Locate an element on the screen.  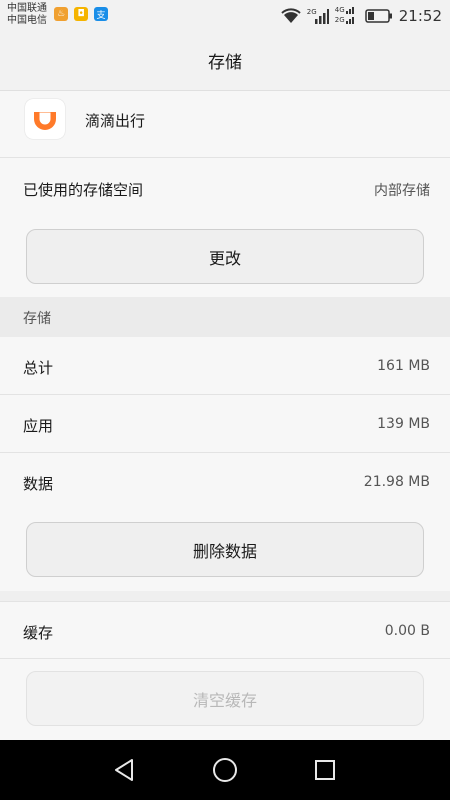
change-button: 更改 is located at coordinates (225, 256).